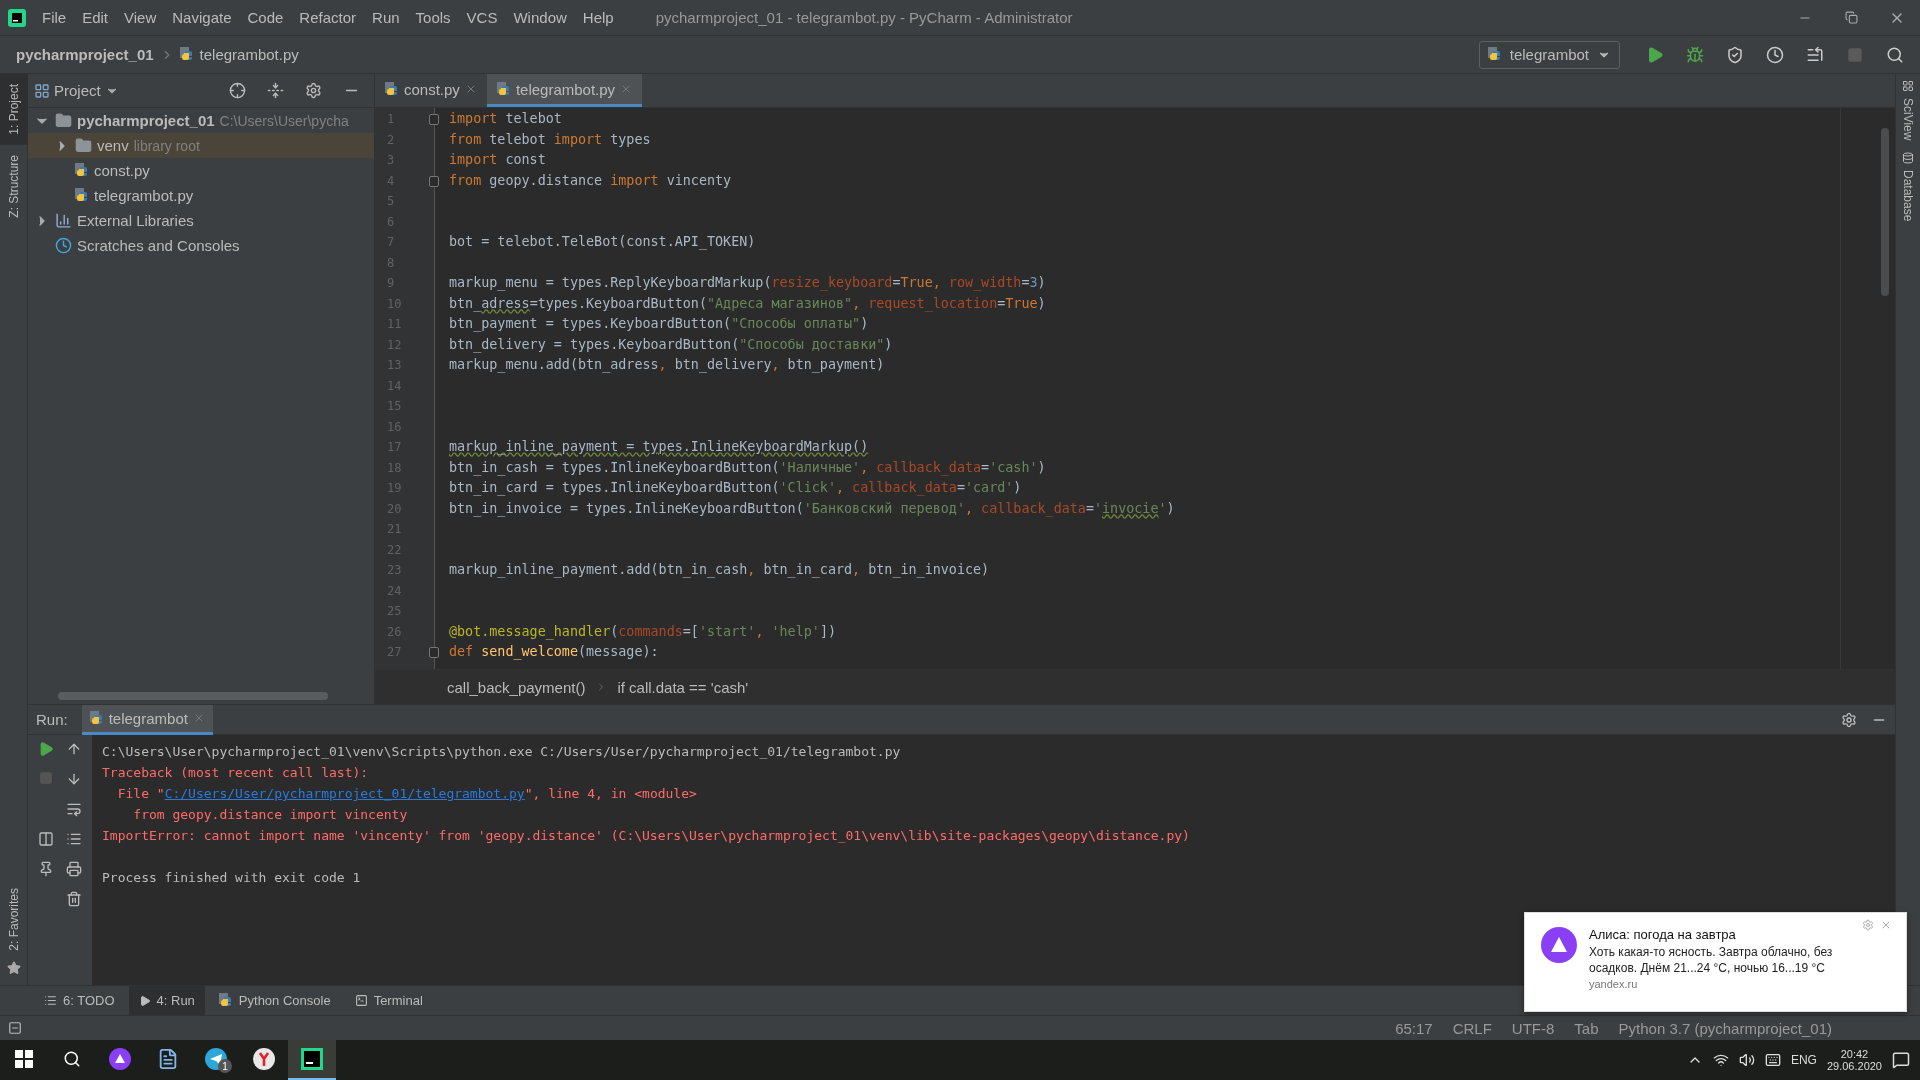  I want to click on console-line: ImportError: cannot import name 'vincenty' from 'geopy.distance' (C:\Users\User\pycharmproject_01\venv\lib\site-packages\geopy\distance.py), so click(646, 836).